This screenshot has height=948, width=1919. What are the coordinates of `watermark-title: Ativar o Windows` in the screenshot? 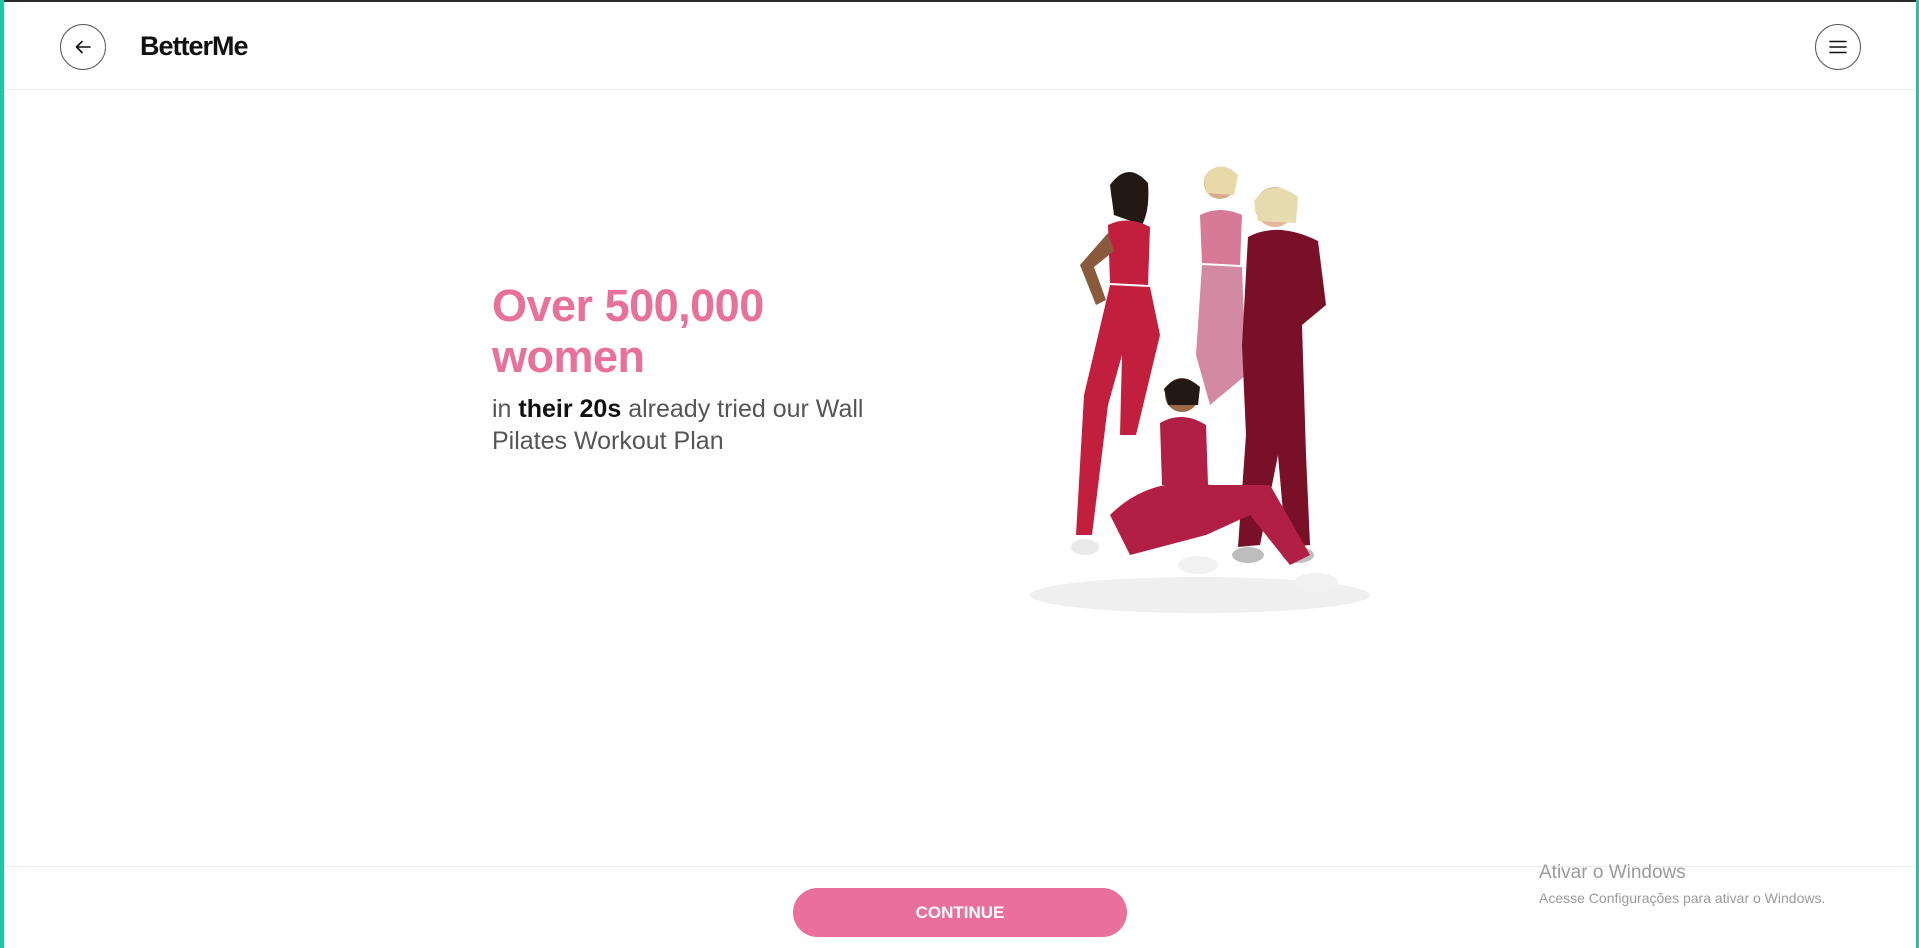 It's located at (1612, 872).